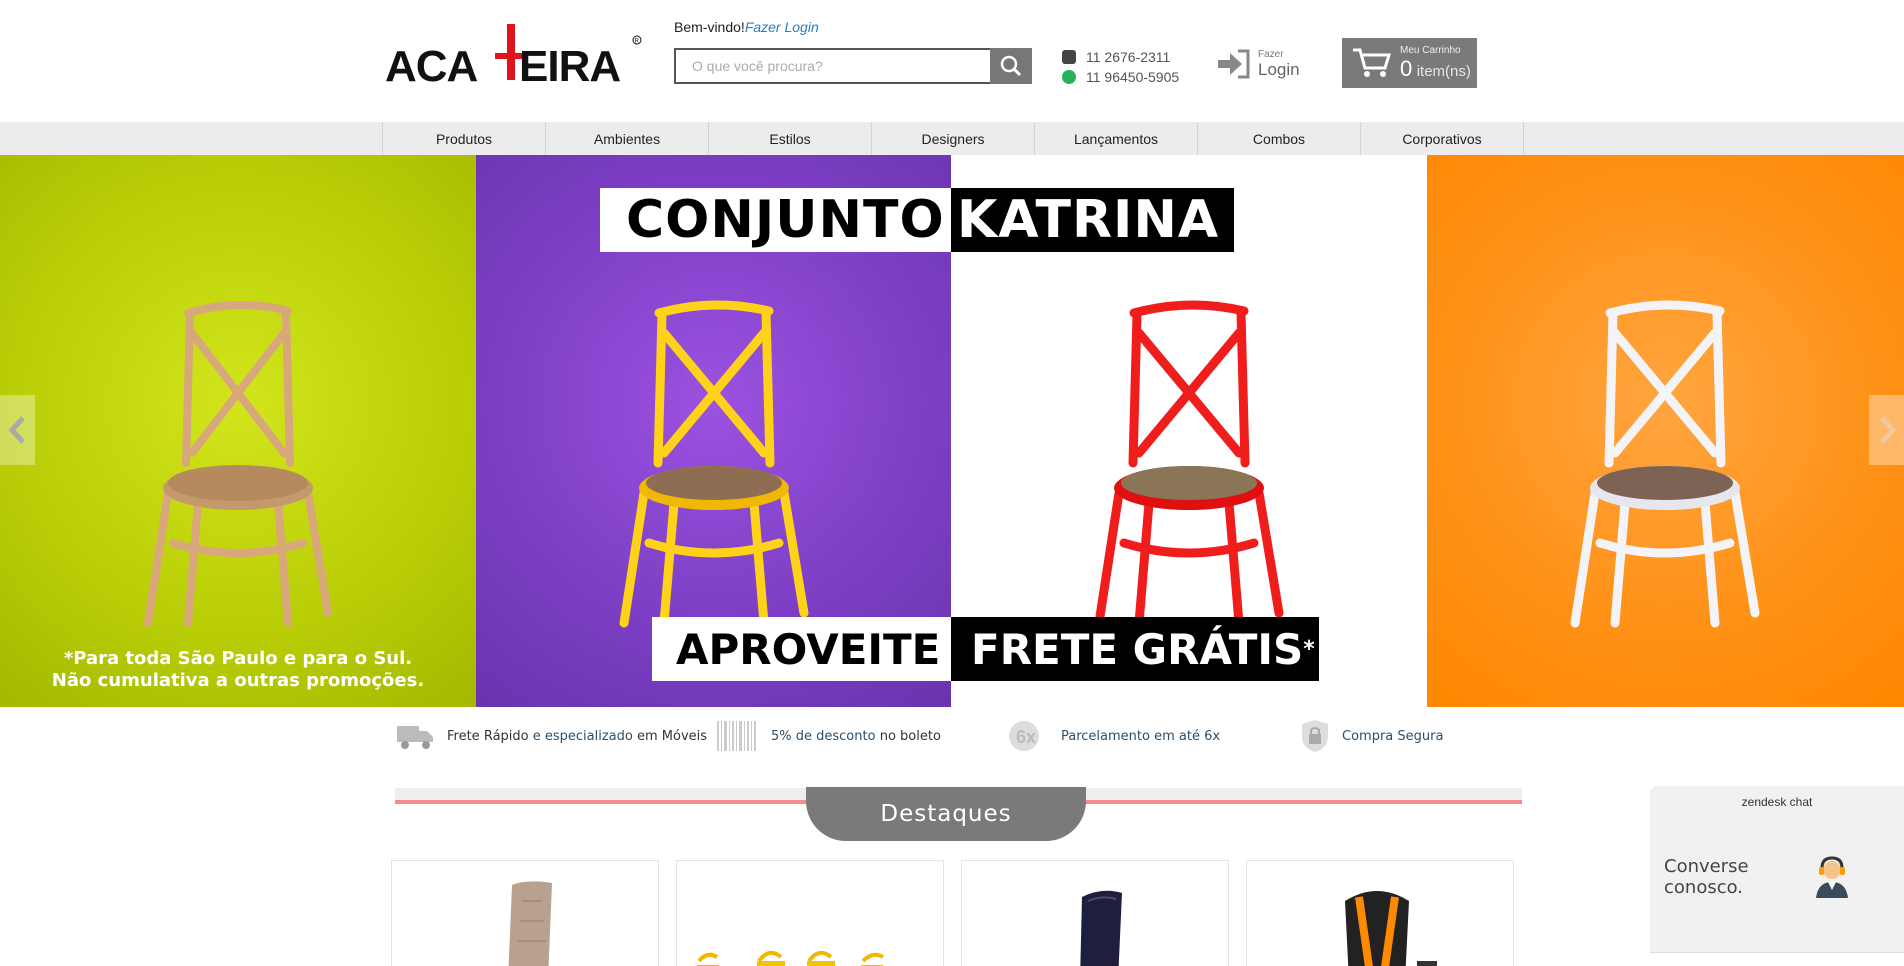 The image size is (1904, 966). I want to click on benefit-shipping-b: e especializado, so click(582, 736).